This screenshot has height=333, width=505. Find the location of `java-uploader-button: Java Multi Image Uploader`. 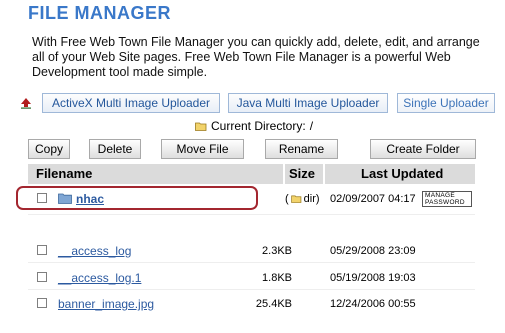

java-uploader-button: Java Multi Image Uploader is located at coordinates (308, 103).